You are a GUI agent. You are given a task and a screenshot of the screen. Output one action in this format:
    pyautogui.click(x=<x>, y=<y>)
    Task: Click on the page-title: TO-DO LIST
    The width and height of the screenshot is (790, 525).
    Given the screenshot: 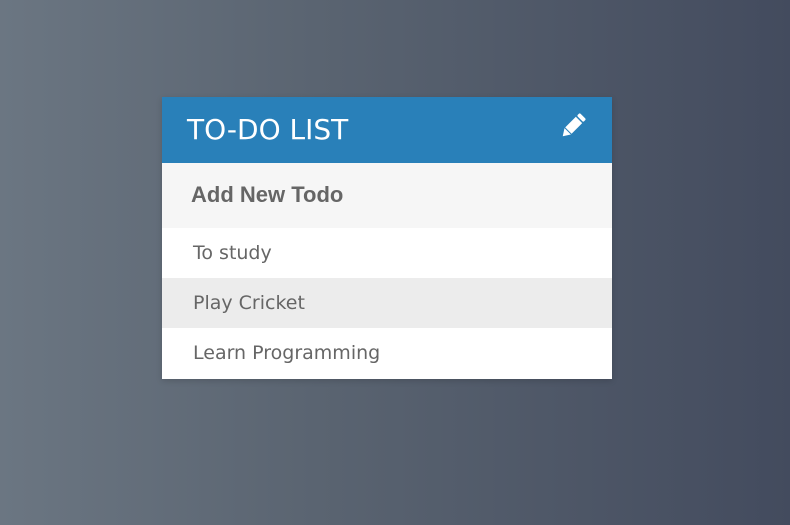 What is the action you would take?
    pyautogui.click(x=268, y=129)
    